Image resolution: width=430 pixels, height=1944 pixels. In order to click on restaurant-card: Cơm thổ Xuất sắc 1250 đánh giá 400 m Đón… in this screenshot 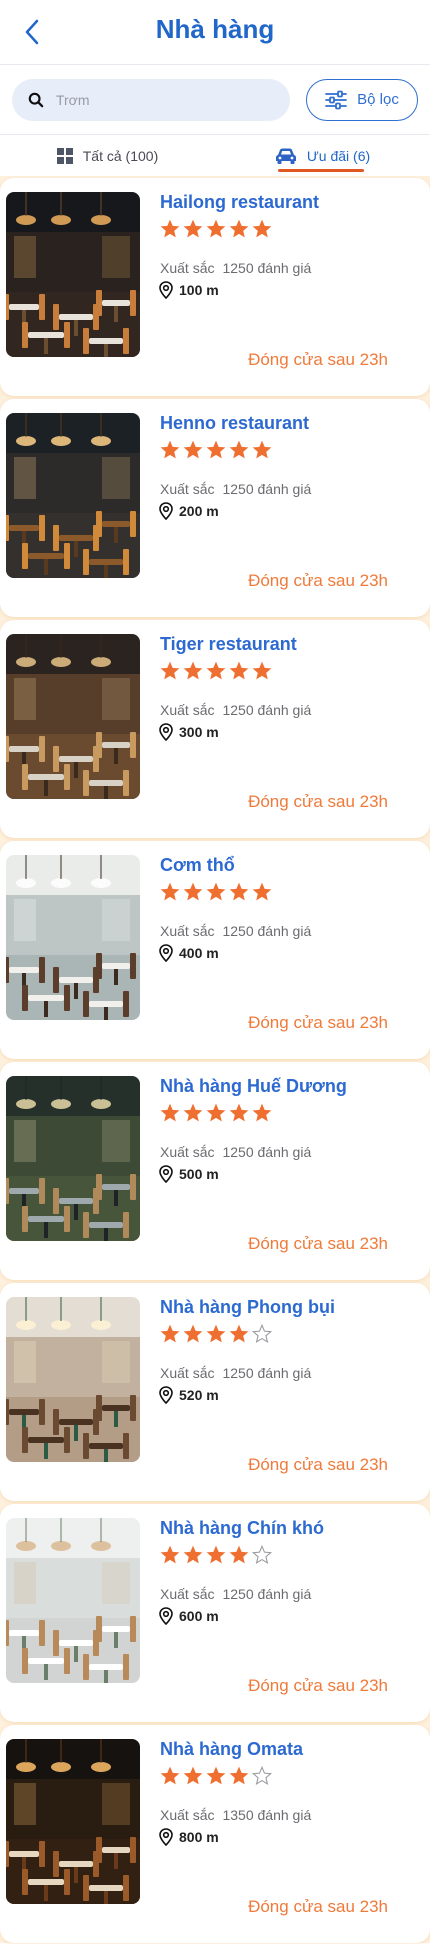, I will do `click(215, 950)`.